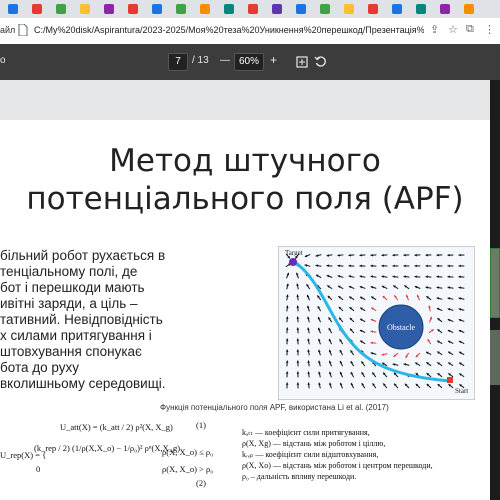 Image resolution: width=500 pixels, height=500 pixels. What do you see at coordinates (201, 425) in the screenshot?
I see `formula-number: (1)` at bounding box center [201, 425].